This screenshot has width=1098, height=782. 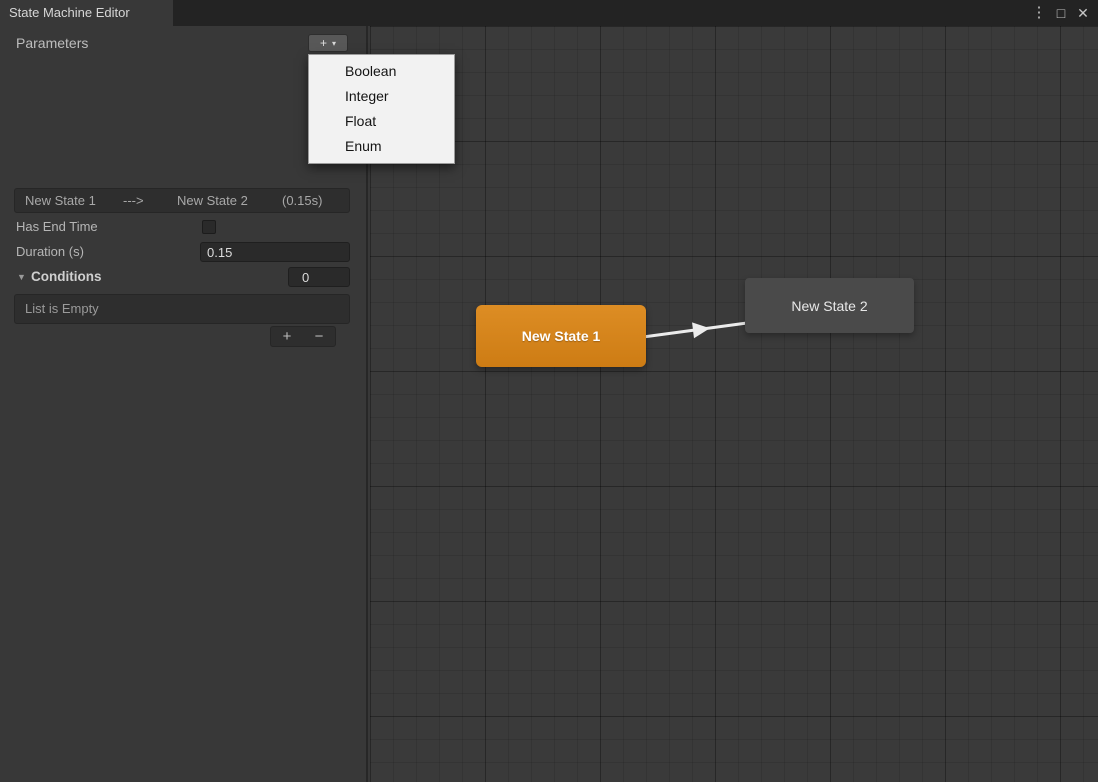 What do you see at coordinates (182, 309) in the screenshot?
I see `conditions-empty-list: List is Empty` at bounding box center [182, 309].